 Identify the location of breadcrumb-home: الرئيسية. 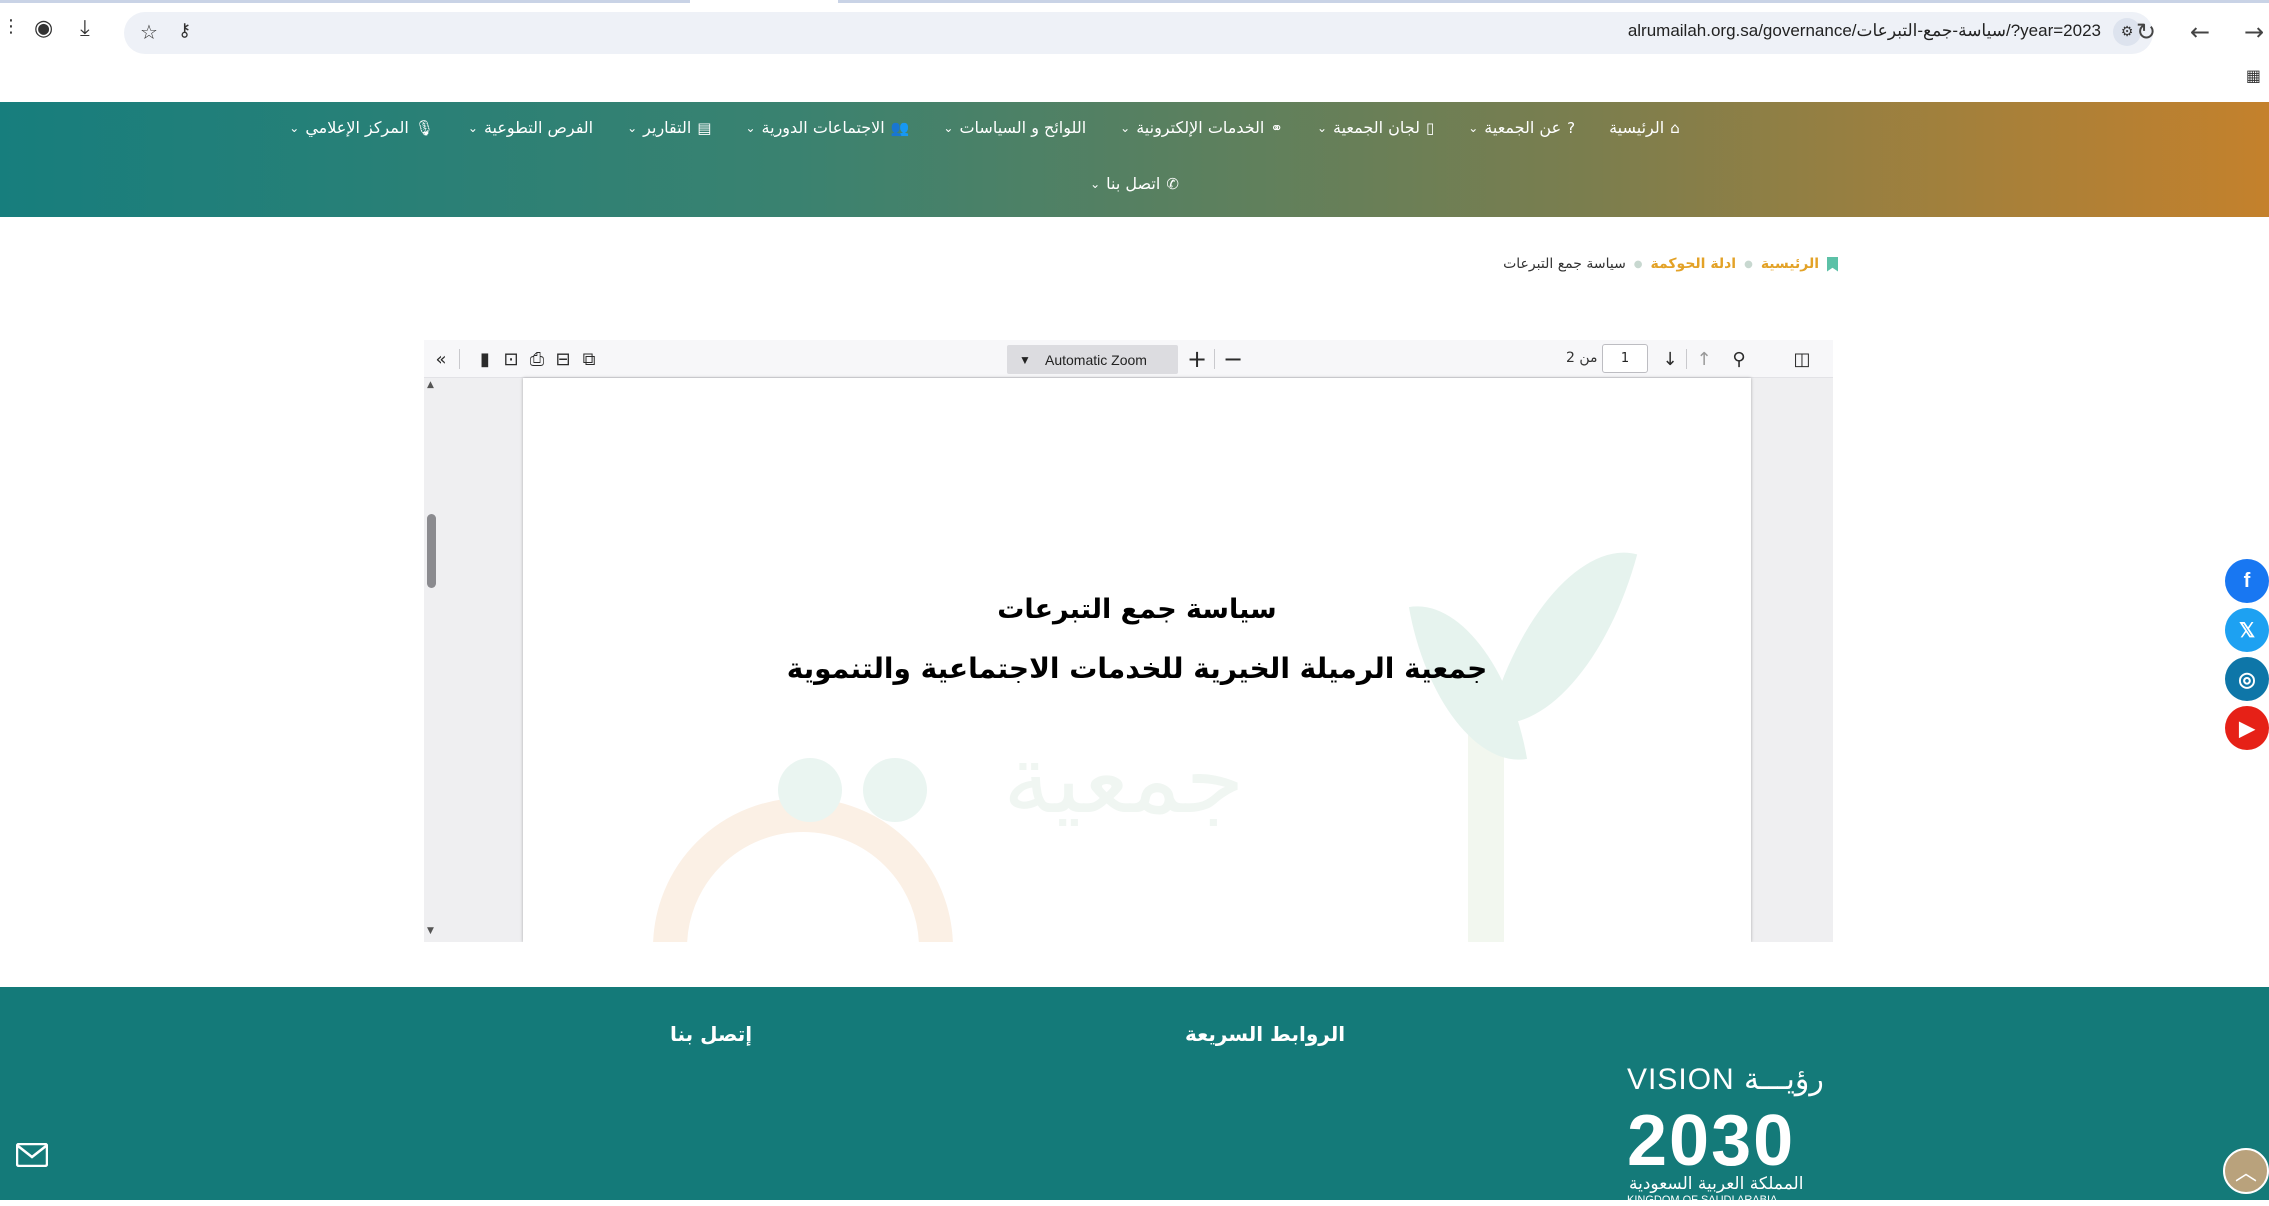
(1790, 264).